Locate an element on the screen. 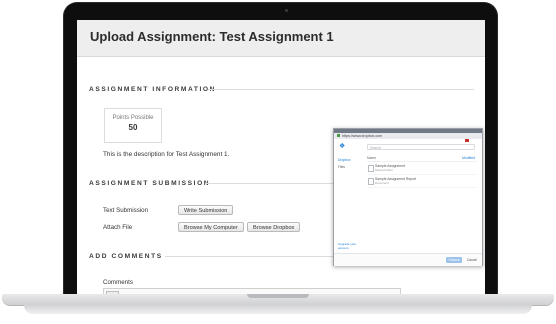 The image size is (556, 324). points-possible-label: Points Possible is located at coordinates (133, 118).